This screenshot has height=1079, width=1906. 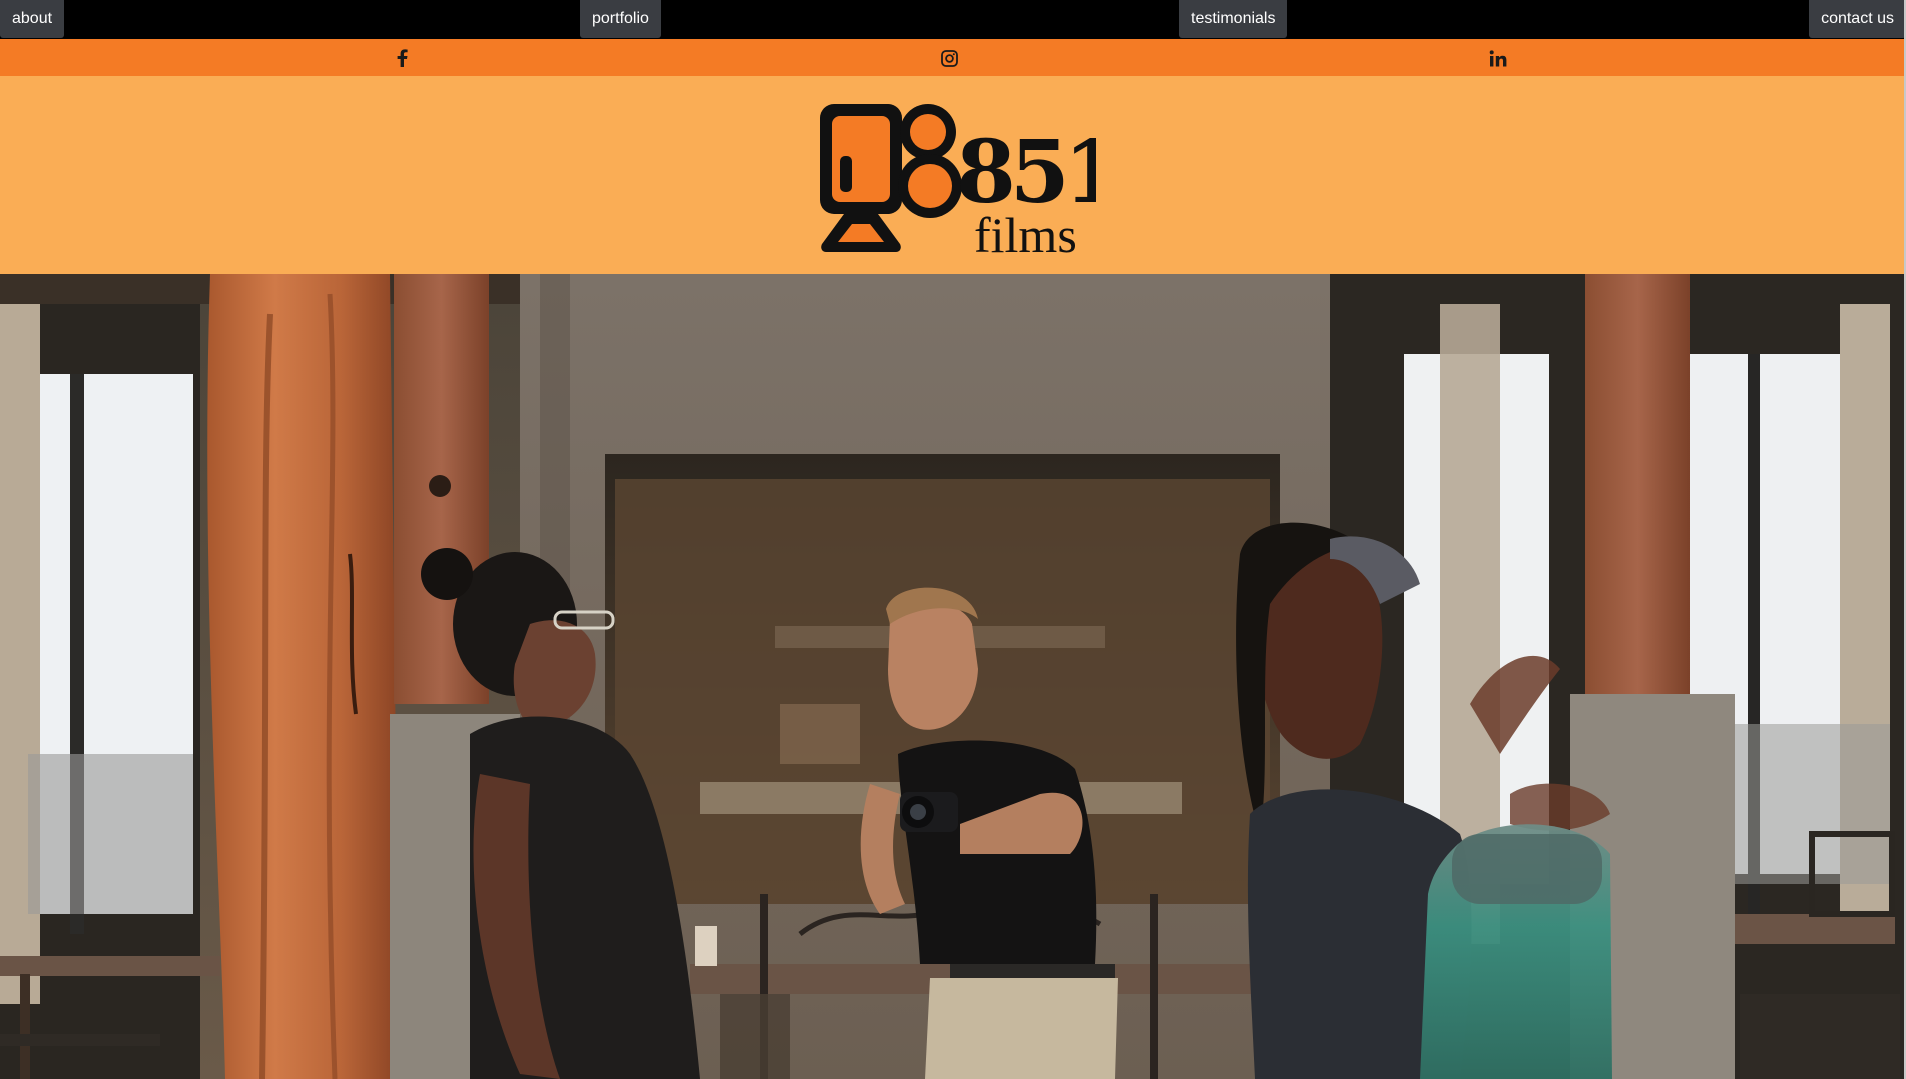 I want to click on nav-about-button: about, so click(x=32, y=19).